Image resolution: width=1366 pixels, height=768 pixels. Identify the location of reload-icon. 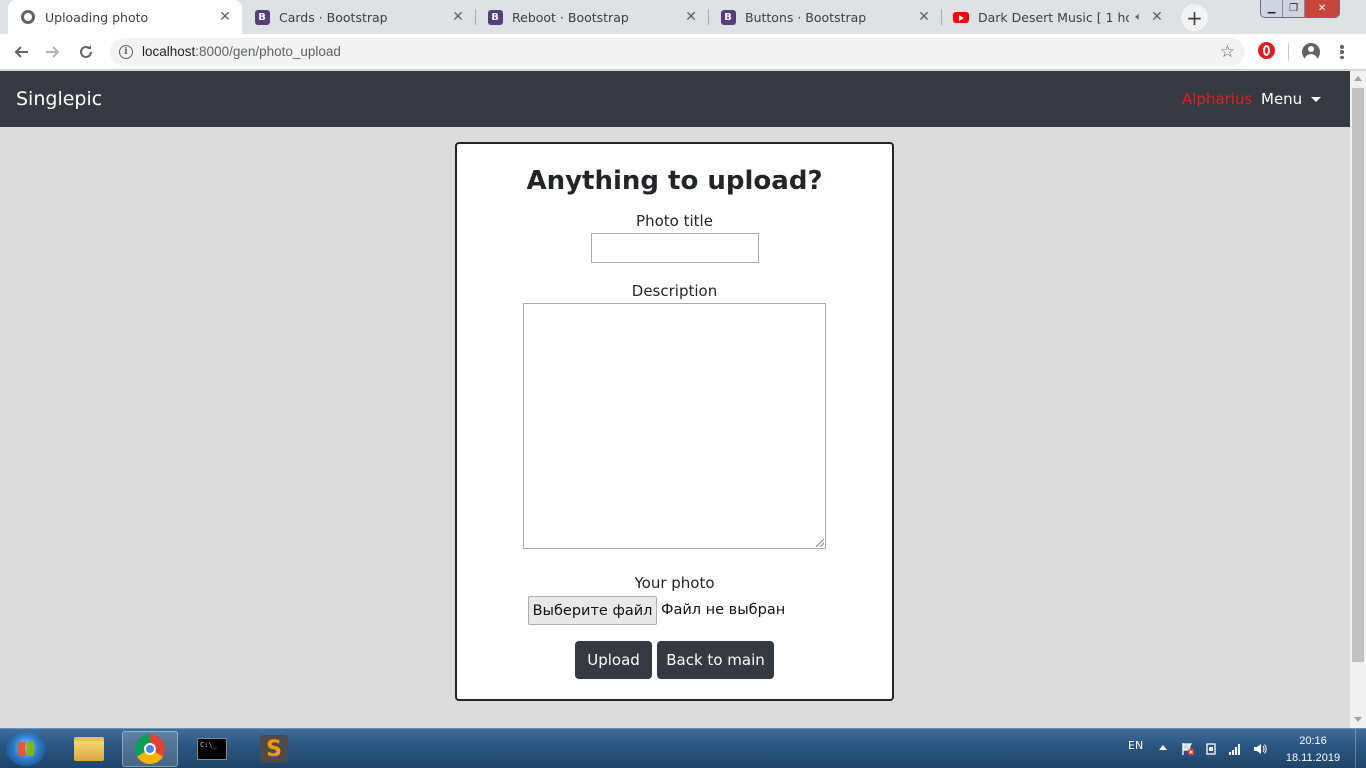
(86, 52).